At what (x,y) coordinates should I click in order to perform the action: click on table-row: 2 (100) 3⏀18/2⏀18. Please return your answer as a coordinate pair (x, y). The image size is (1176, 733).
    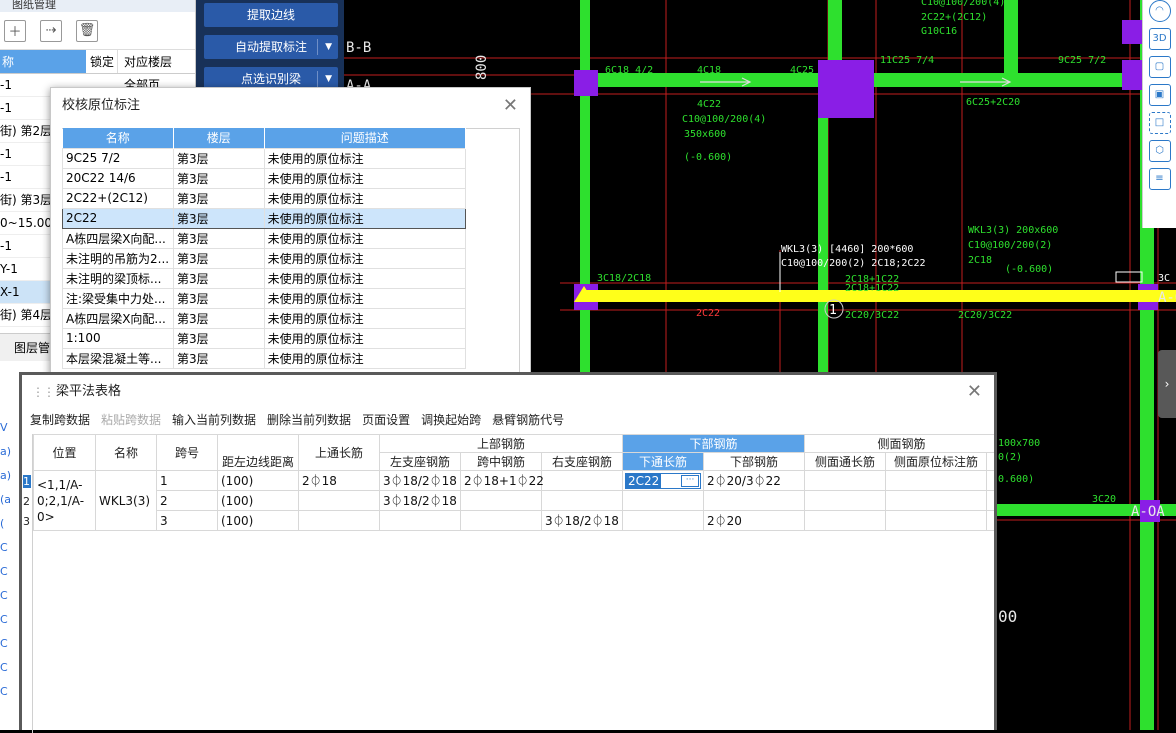
    Looking at the image, I should click on (514, 500).